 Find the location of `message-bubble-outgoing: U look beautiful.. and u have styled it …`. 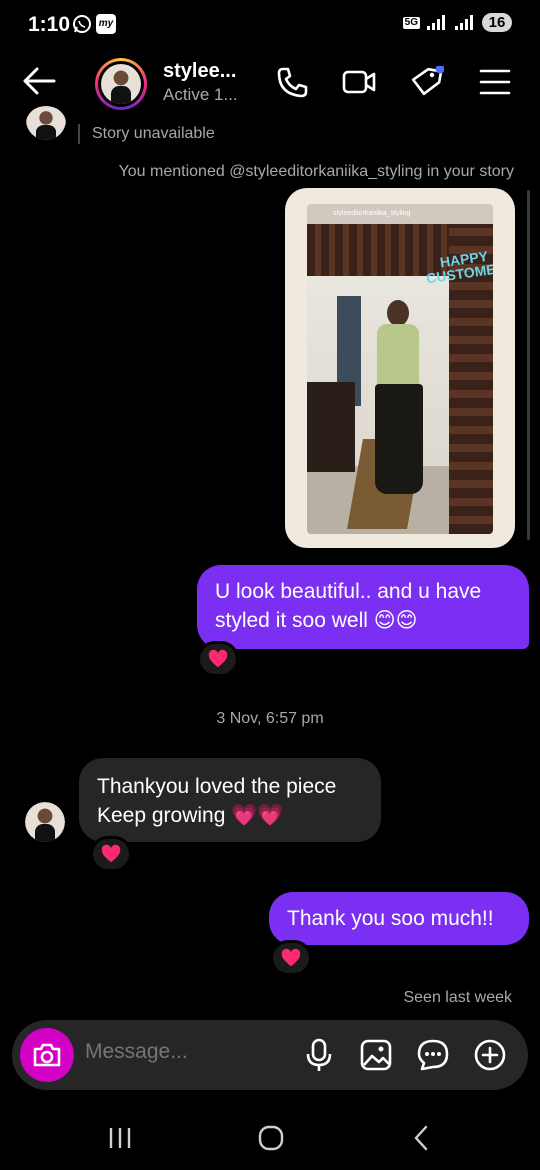

message-bubble-outgoing: U look beautiful.. and u have styled it … is located at coordinates (363, 607).